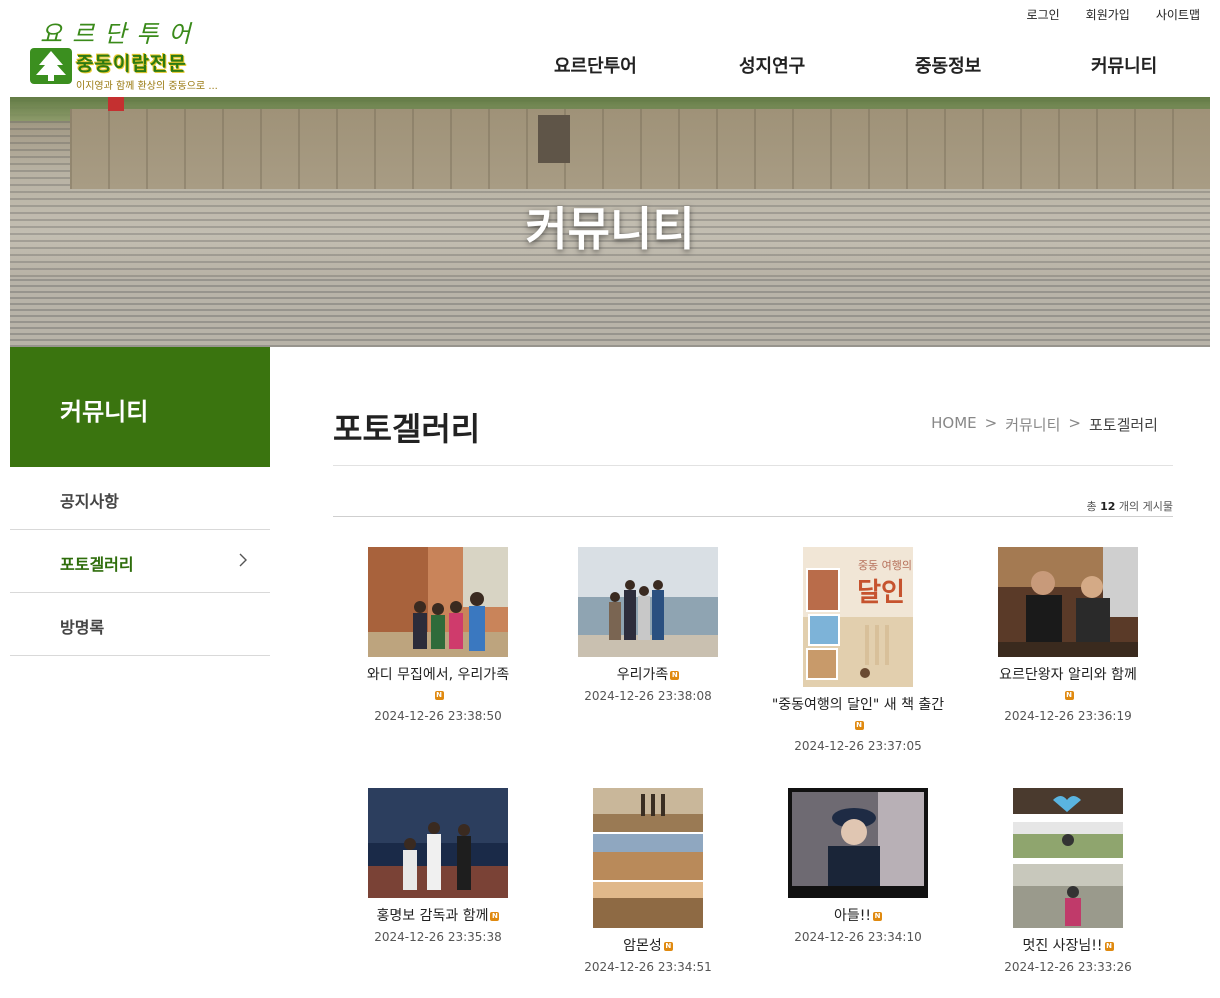 The image size is (1220, 998). What do you see at coordinates (104, 412) in the screenshot?
I see `sidebar-title: 커뮤니티` at bounding box center [104, 412].